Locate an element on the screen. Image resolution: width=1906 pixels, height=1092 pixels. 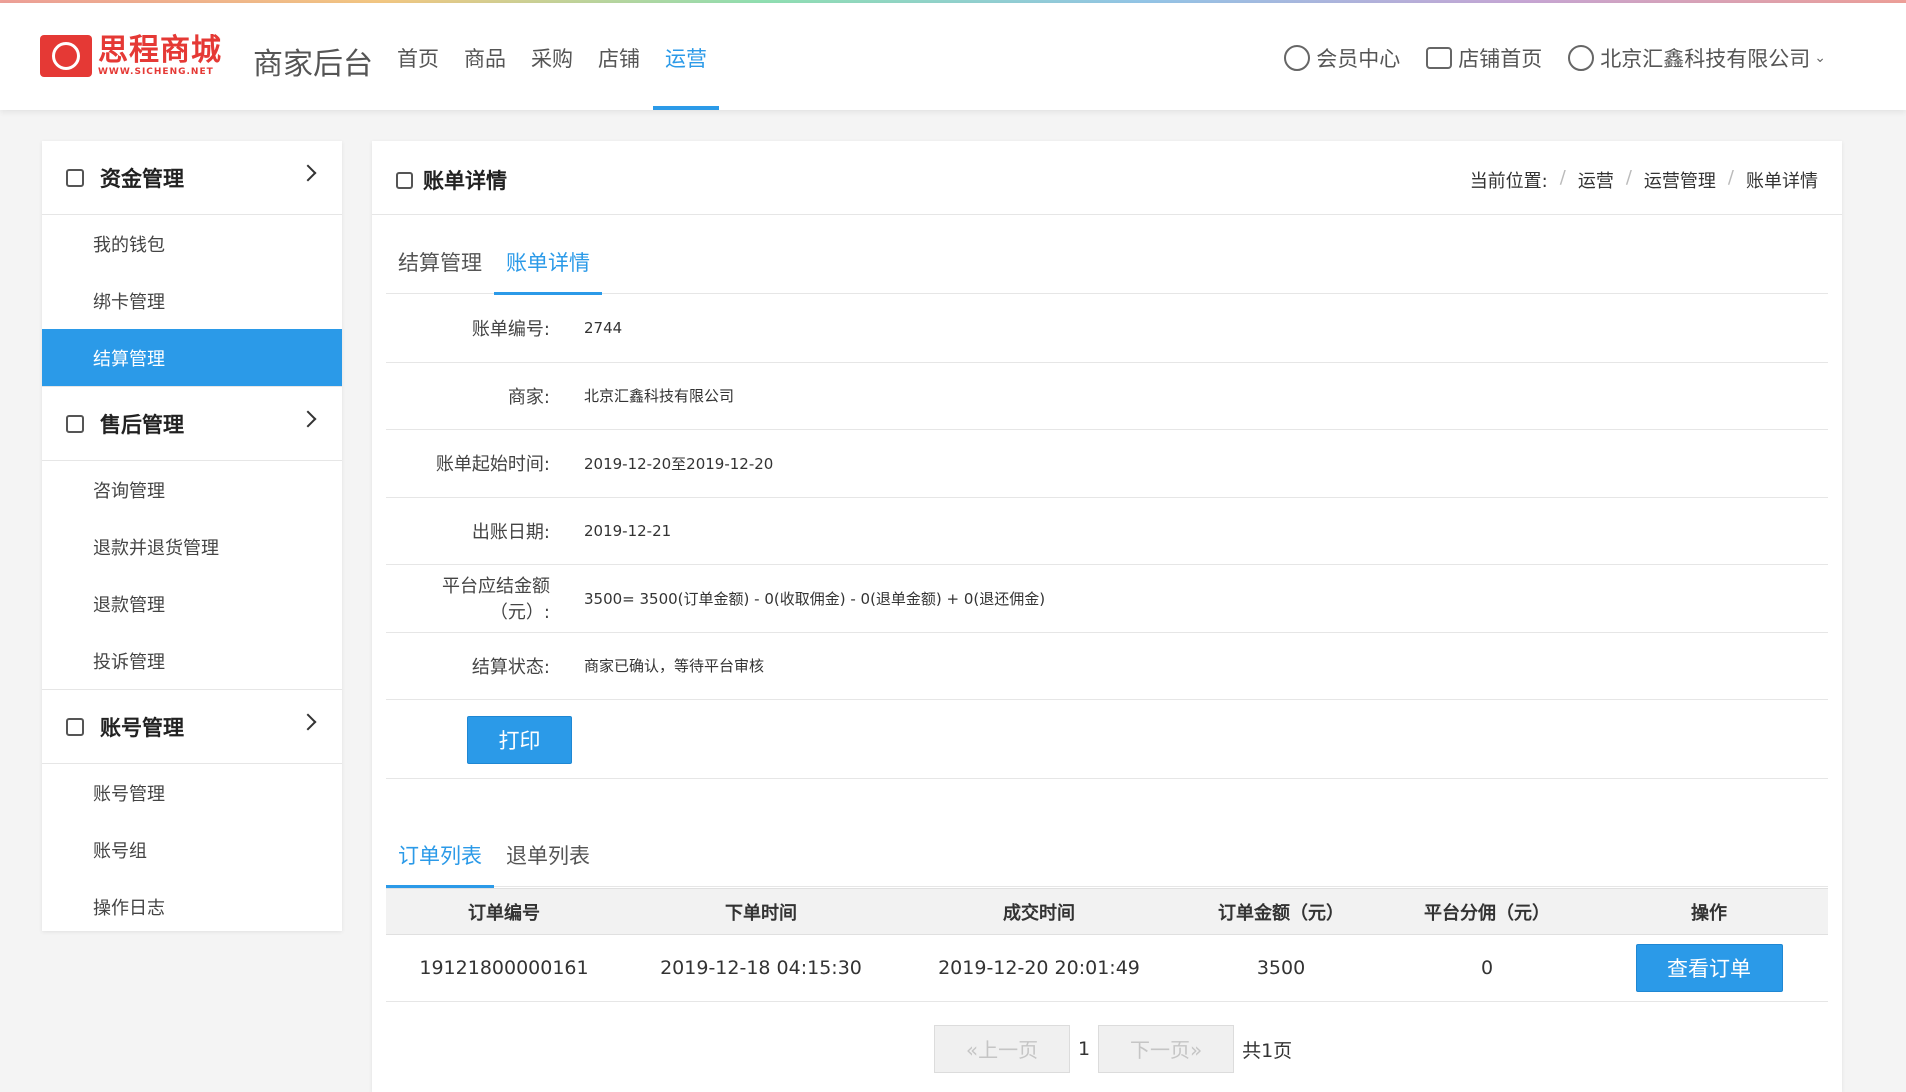
sidebar-group-funds: 资金管理 is located at coordinates (192, 178).